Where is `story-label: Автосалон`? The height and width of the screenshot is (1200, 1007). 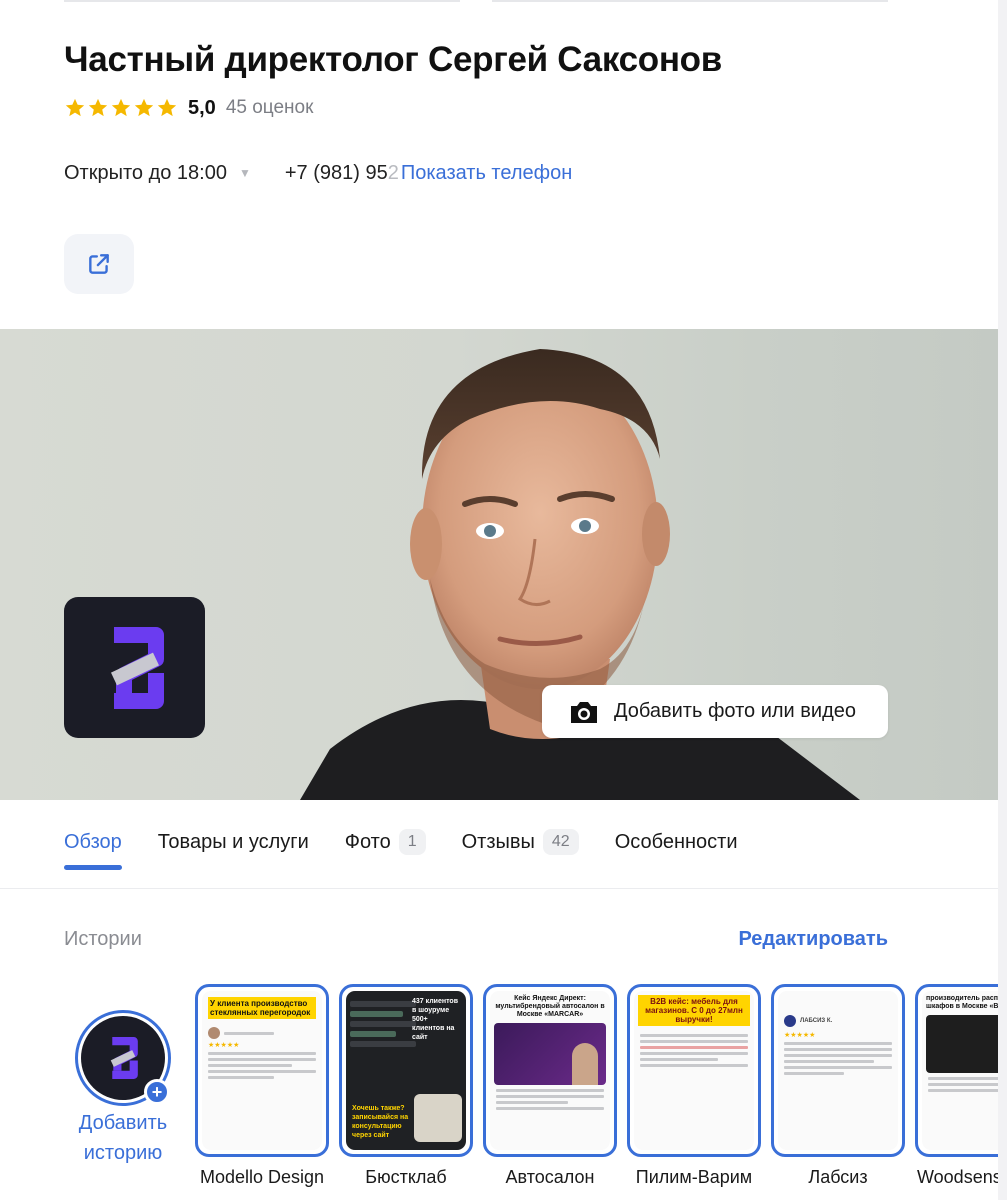
story-label: Автосалон is located at coordinates (550, 1177).